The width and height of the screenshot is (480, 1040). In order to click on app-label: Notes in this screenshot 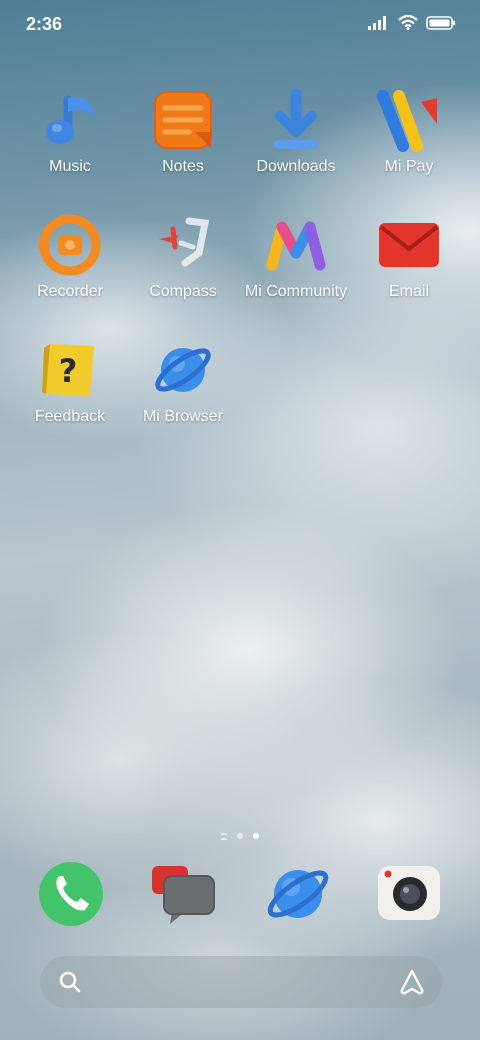, I will do `click(183, 166)`.